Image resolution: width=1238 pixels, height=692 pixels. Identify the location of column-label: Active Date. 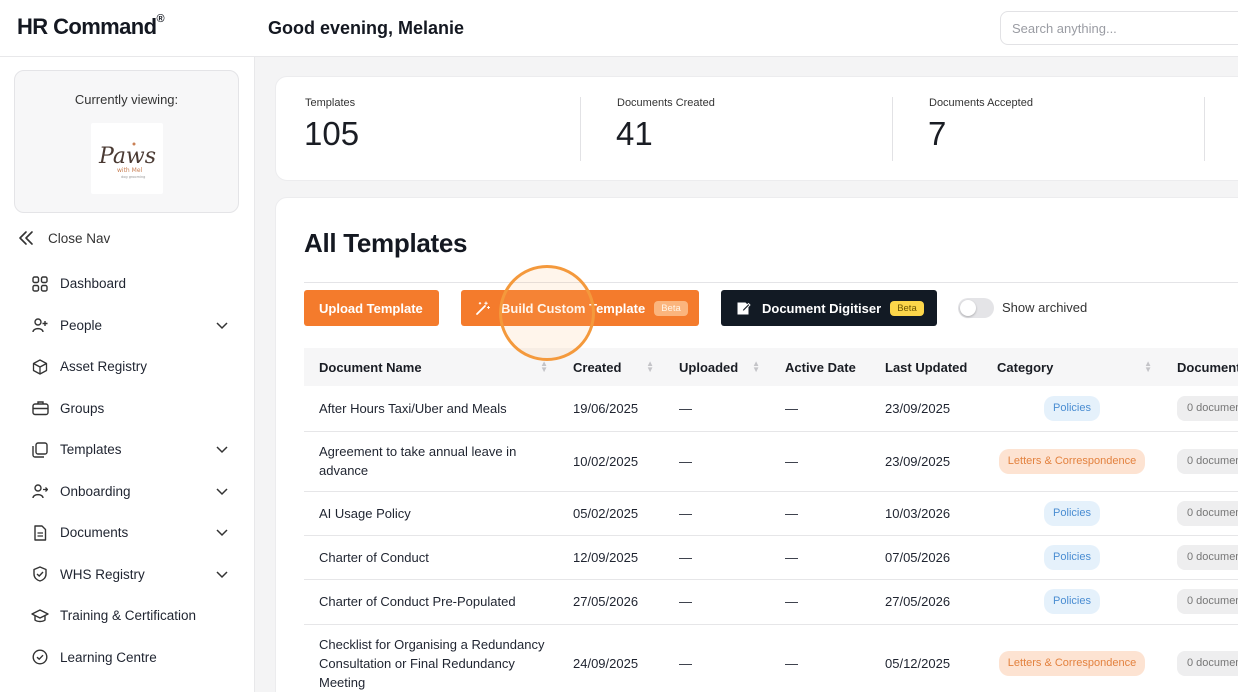
(820, 367).